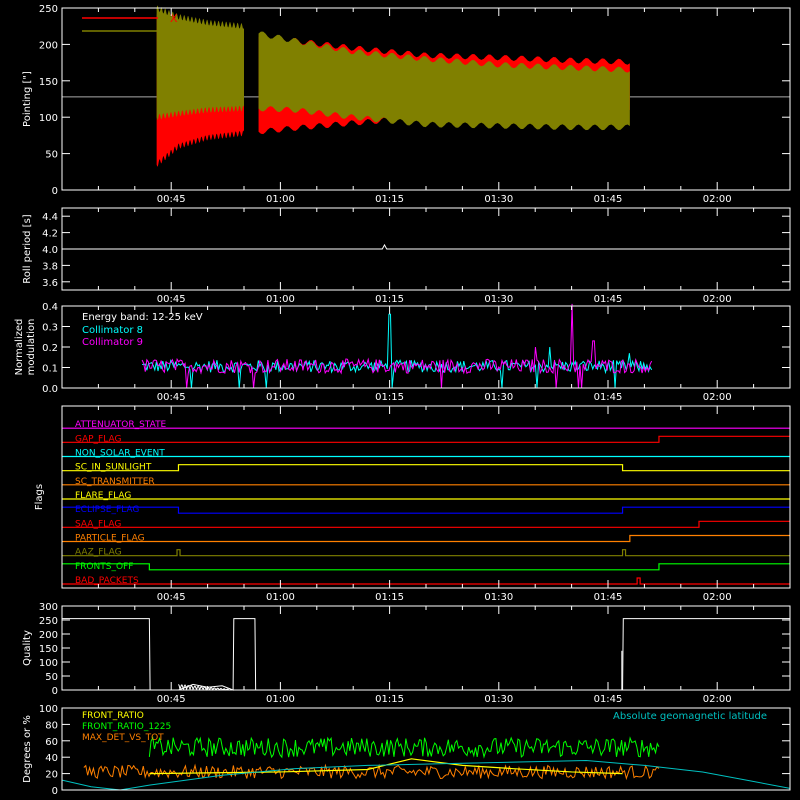 The width and height of the screenshot is (800, 800). I want to click on roll-ytick-label: 4.0, so click(50, 250).